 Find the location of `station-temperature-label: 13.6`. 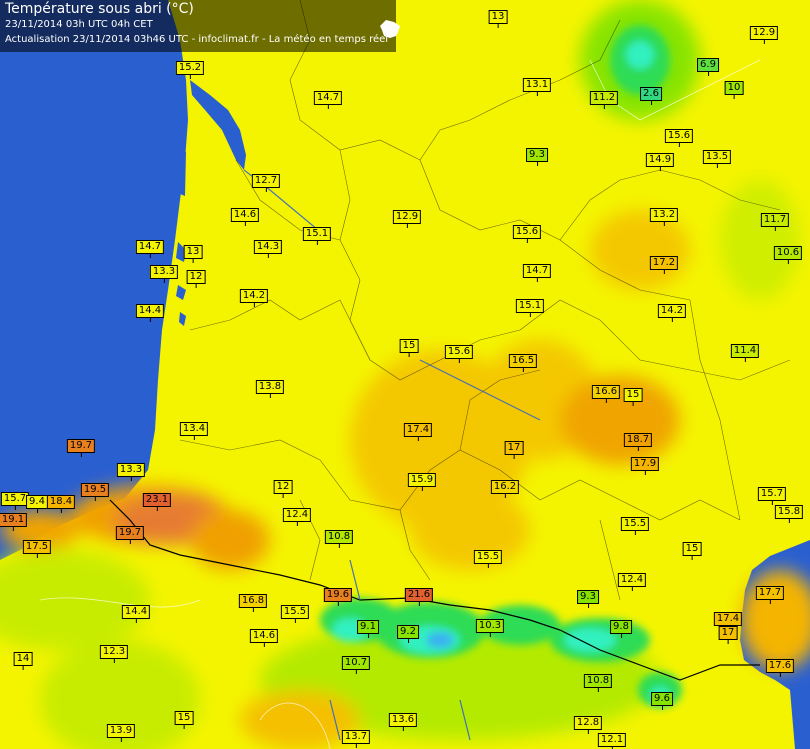

station-temperature-label: 13.6 is located at coordinates (403, 722).